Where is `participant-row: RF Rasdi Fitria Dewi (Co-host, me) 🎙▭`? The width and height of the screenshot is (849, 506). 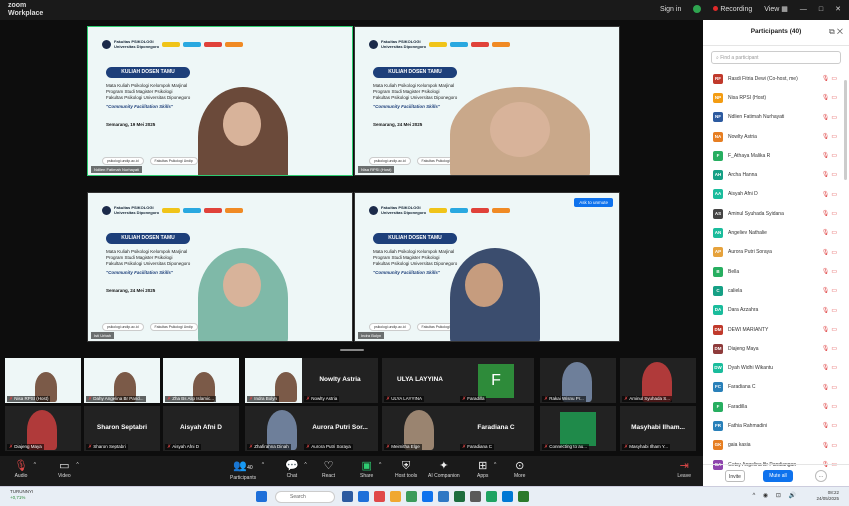 participant-row: RF Rasdi Fitria Dewi (Co-host, me) 🎙▭ is located at coordinates (776, 78).